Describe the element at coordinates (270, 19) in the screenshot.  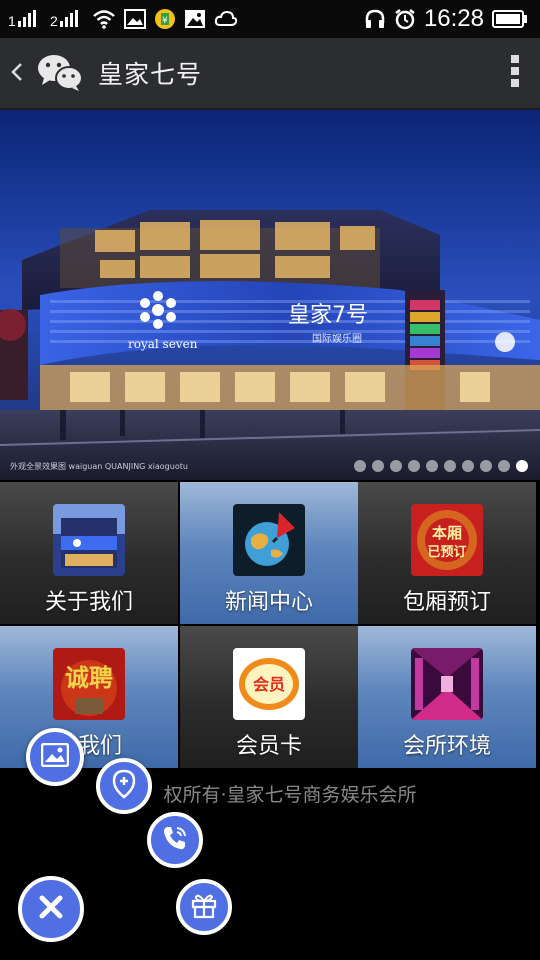
I see `status-bar: 1 2 ¥ 16:28` at that location.